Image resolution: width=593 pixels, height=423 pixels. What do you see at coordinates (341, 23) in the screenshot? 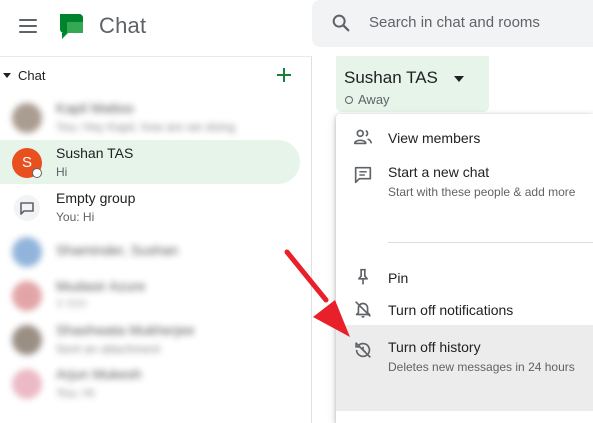
I see `search-icon` at bounding box center [341, 23].